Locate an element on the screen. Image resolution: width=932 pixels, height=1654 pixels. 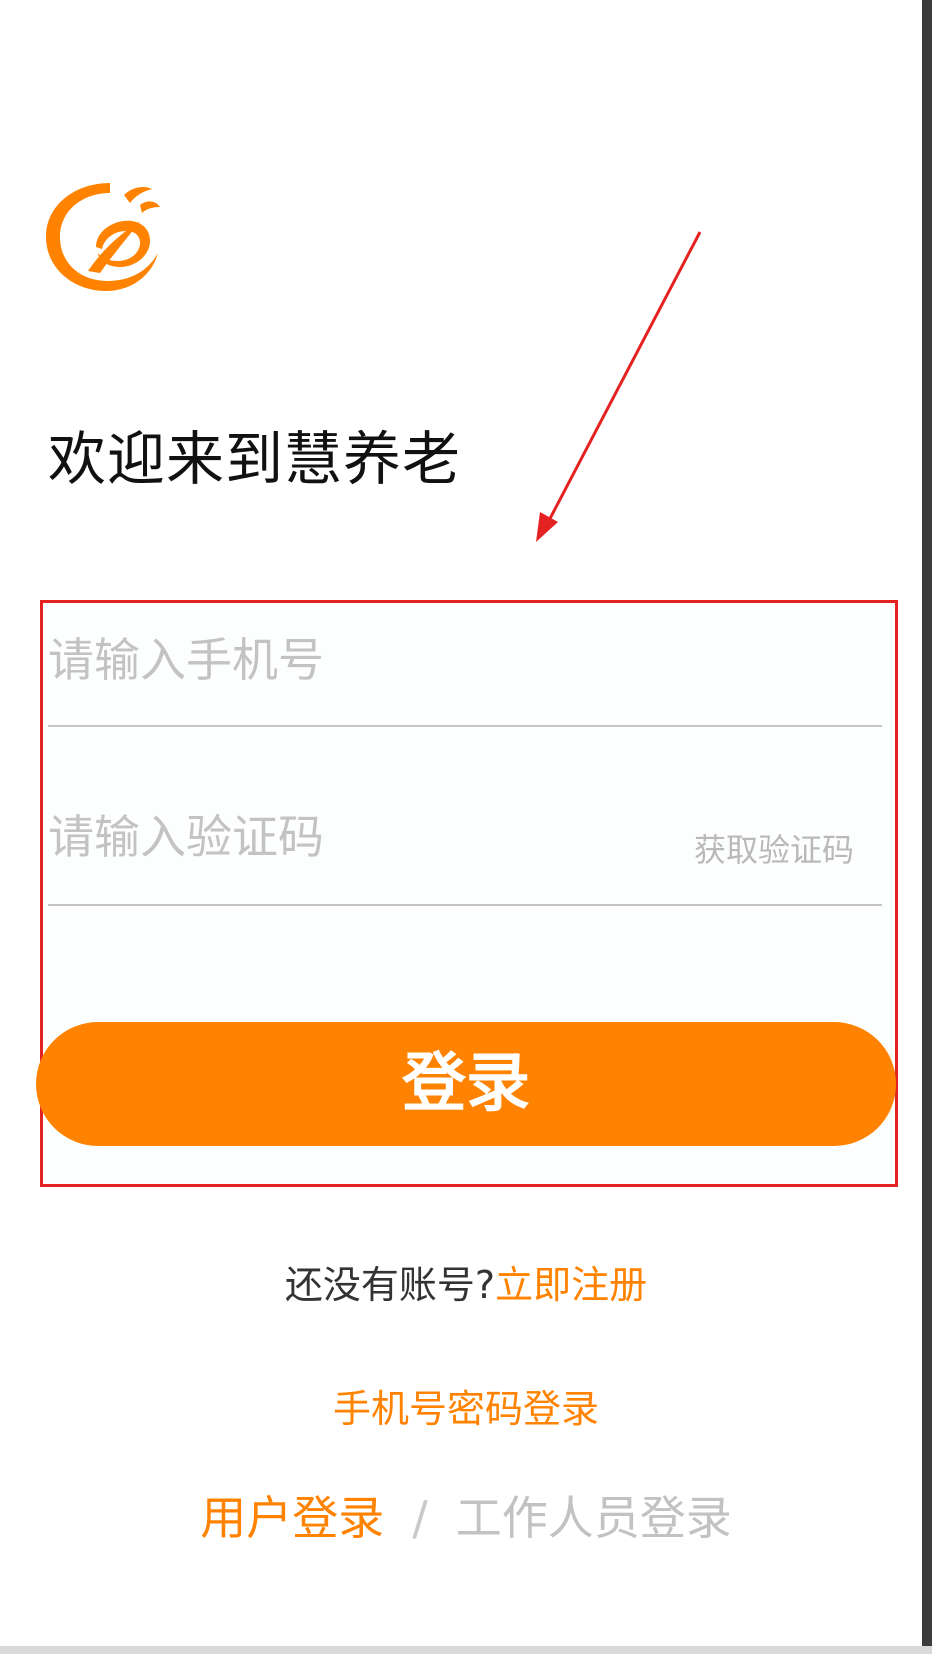
get-code-button: 获取验证码 is located at coordinates (774, 848).